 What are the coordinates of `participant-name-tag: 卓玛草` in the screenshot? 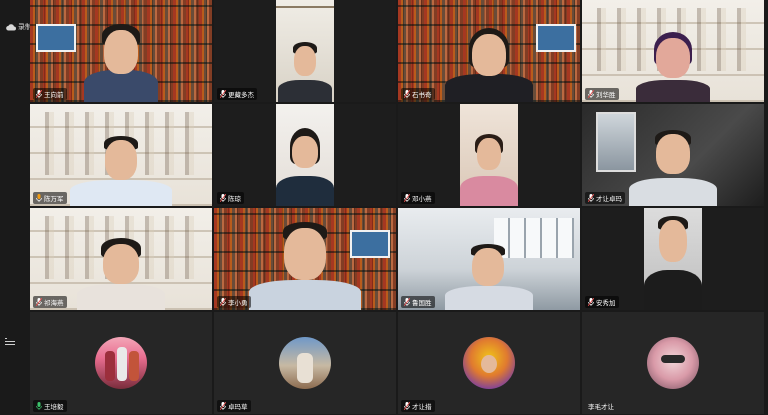 It's located at (234, 406).